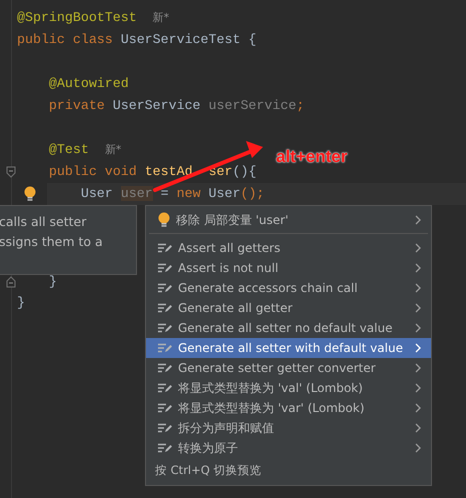  I want to click on annotation-label: alt+enter, so click(312, 157).